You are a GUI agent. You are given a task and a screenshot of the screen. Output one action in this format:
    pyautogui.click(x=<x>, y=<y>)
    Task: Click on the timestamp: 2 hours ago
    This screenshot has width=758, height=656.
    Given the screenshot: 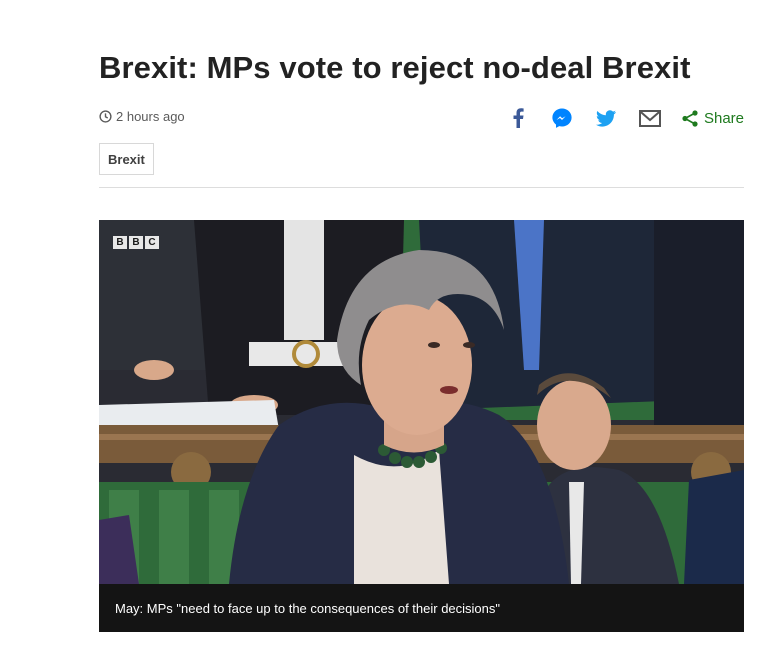 What is the action you would take?
    pyautogui.click(x=142, y=116)
    